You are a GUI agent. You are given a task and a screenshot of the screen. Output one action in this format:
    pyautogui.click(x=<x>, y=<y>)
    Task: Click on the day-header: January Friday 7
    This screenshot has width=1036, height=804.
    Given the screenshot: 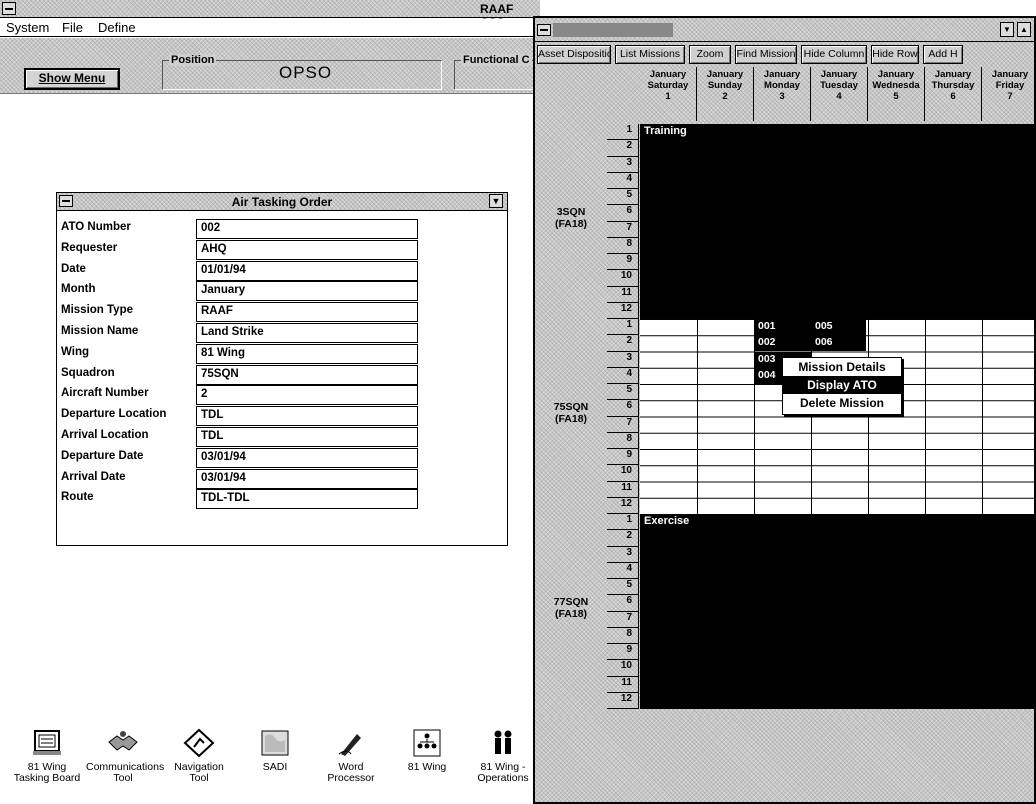 What is the action you would take?
    pyautogui.click(x=1008, y=94)
    